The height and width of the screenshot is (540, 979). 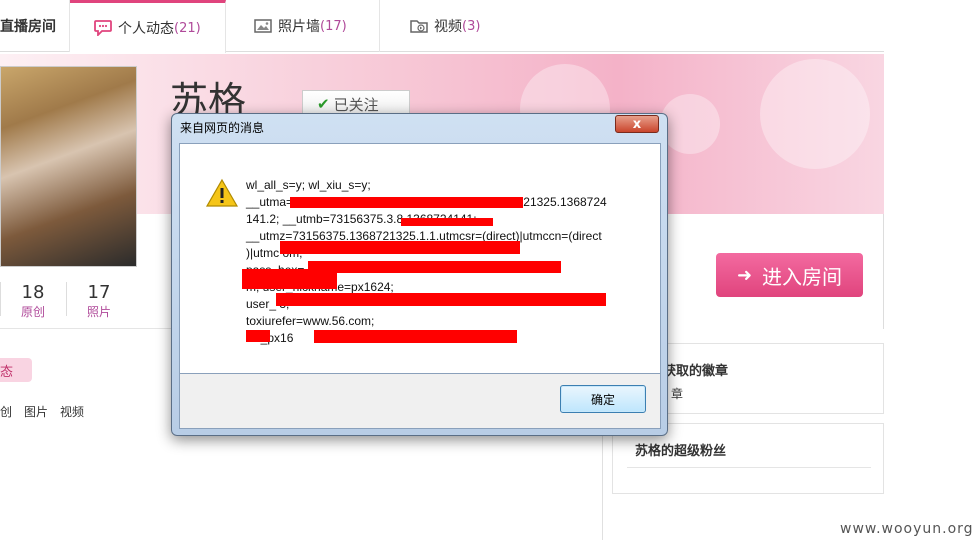 I want to click on updates-filter-nav: 创 图片 视频, so click(x=42, y=411).